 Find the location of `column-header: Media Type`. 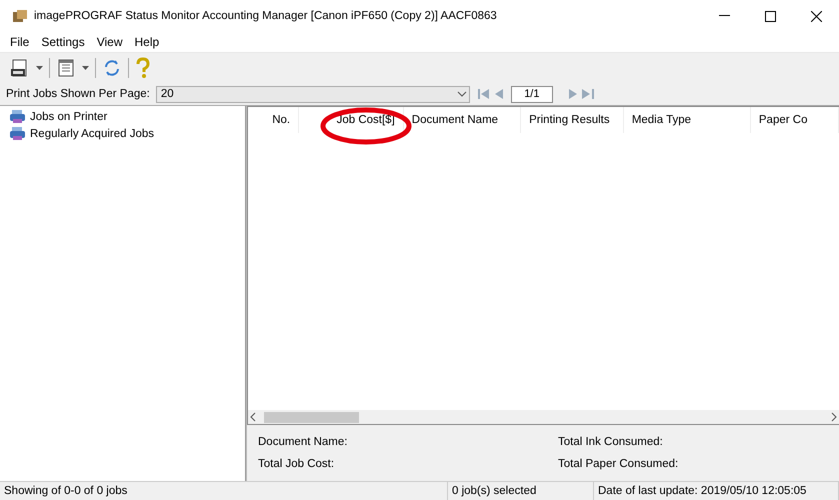

column-header: Media Type is located at coordinates (687, 120).